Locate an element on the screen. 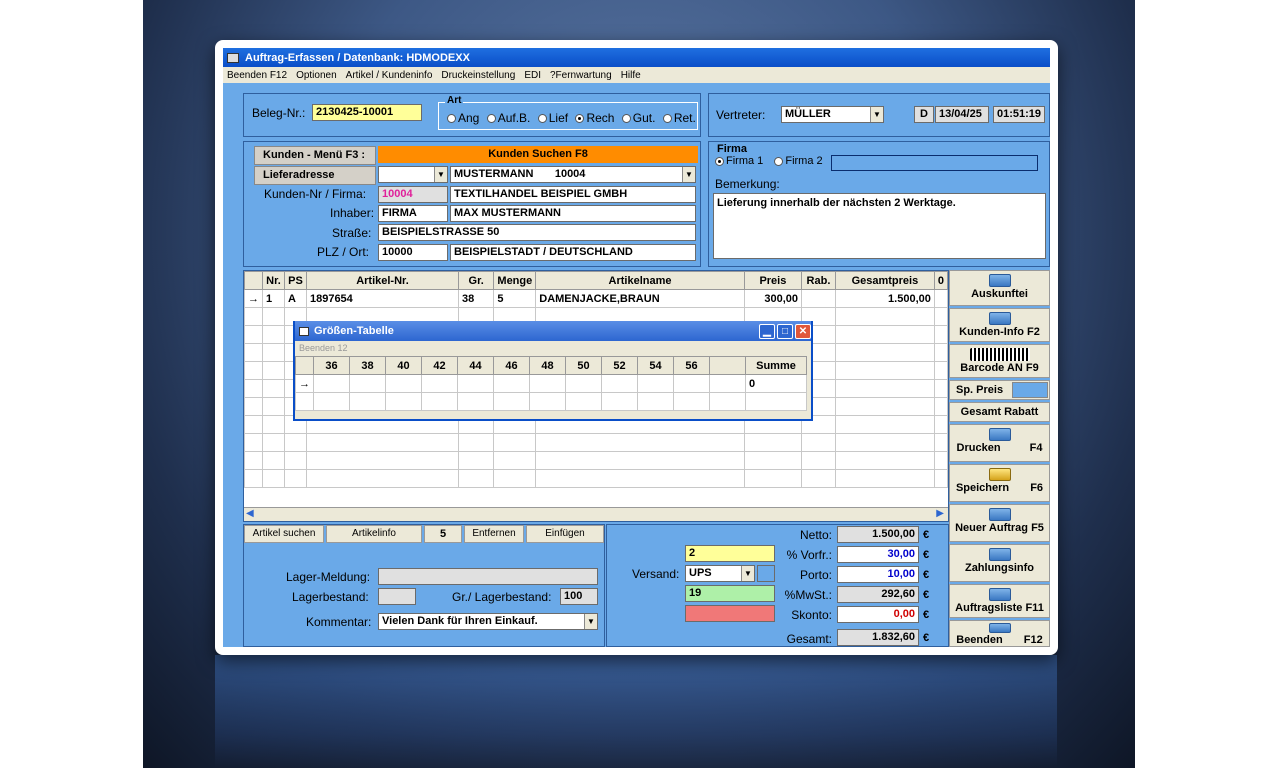  kundennr-field: 10004 is located at coordinates (413, 194).